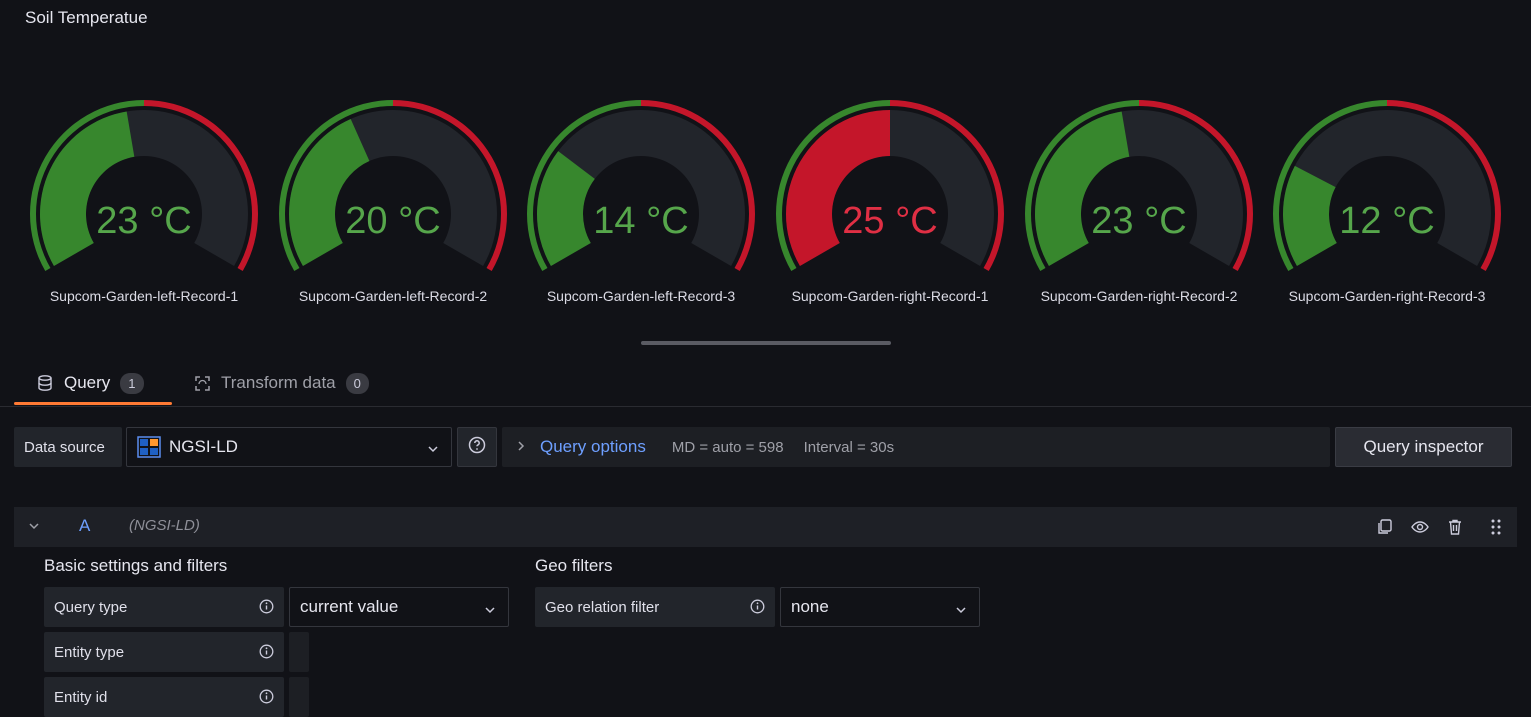 The width and height of the screenshot is (1531, 717). Describe the element at coordinates (1387, 296) in the screenshot. I see `gauge-label: Supcom-Garden-right-Record-3` at that location.